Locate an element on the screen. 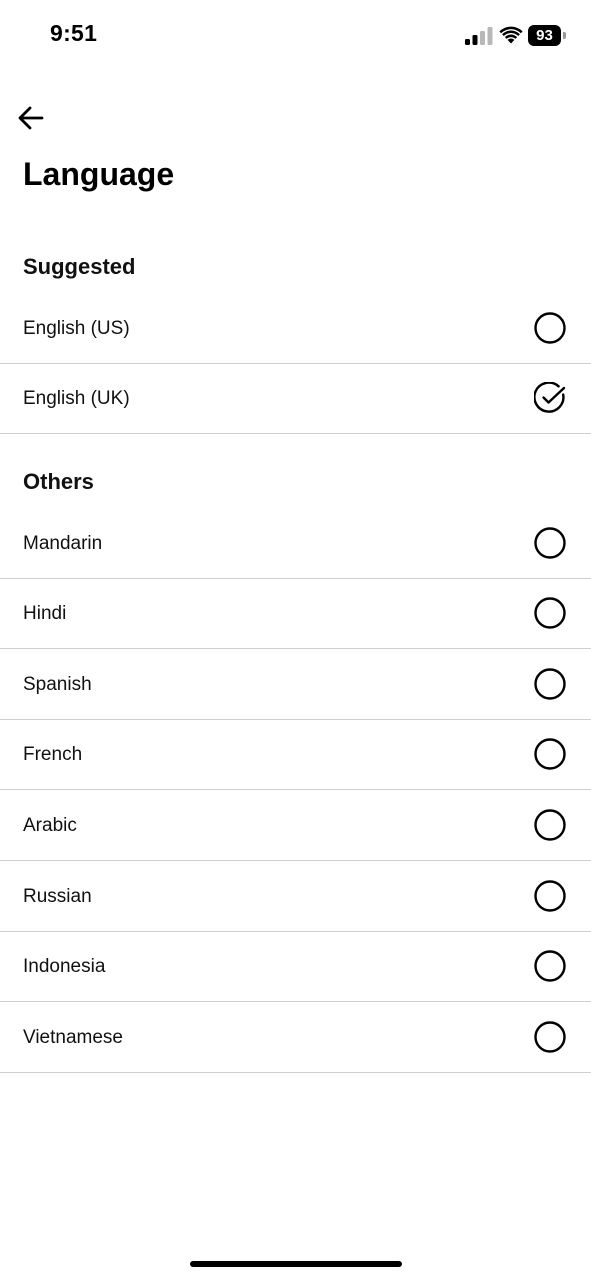 This screenshot has width=591, height=1280. battery-icon: 93 is located at coordinates (548, 35).